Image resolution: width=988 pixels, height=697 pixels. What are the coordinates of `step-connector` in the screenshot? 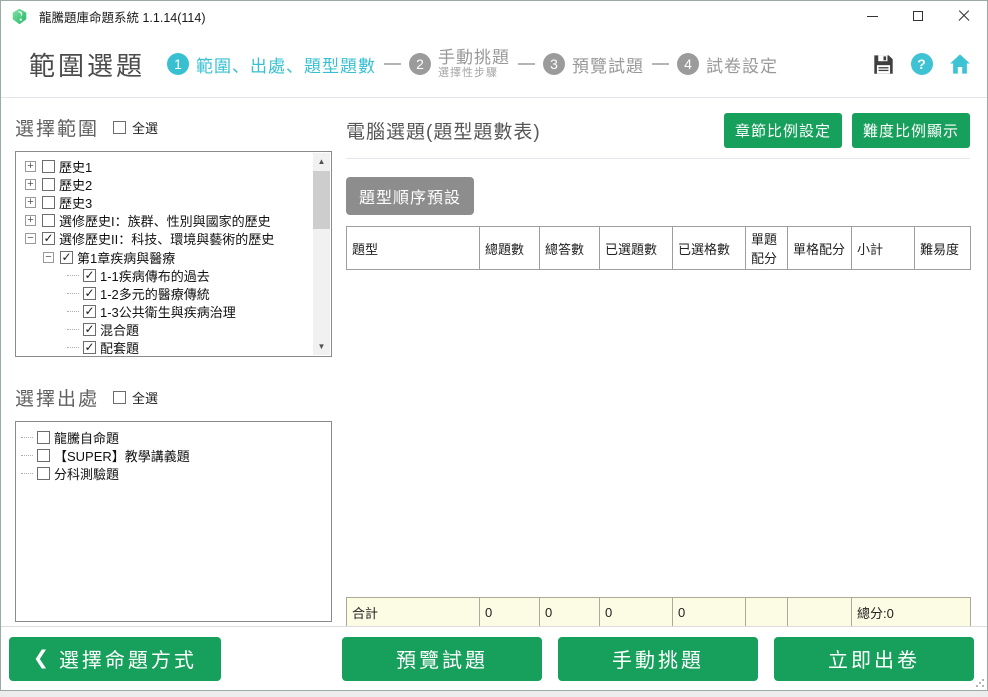 It's located at (661, 64).